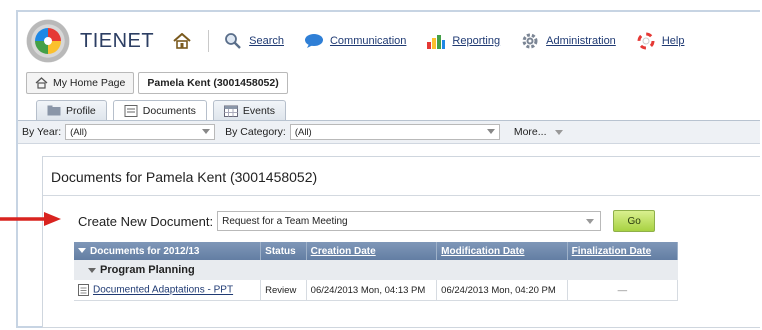 The width and height of the screenshot is (762, 330). I want to click on chat-bubble-icon, so click(314, 41).